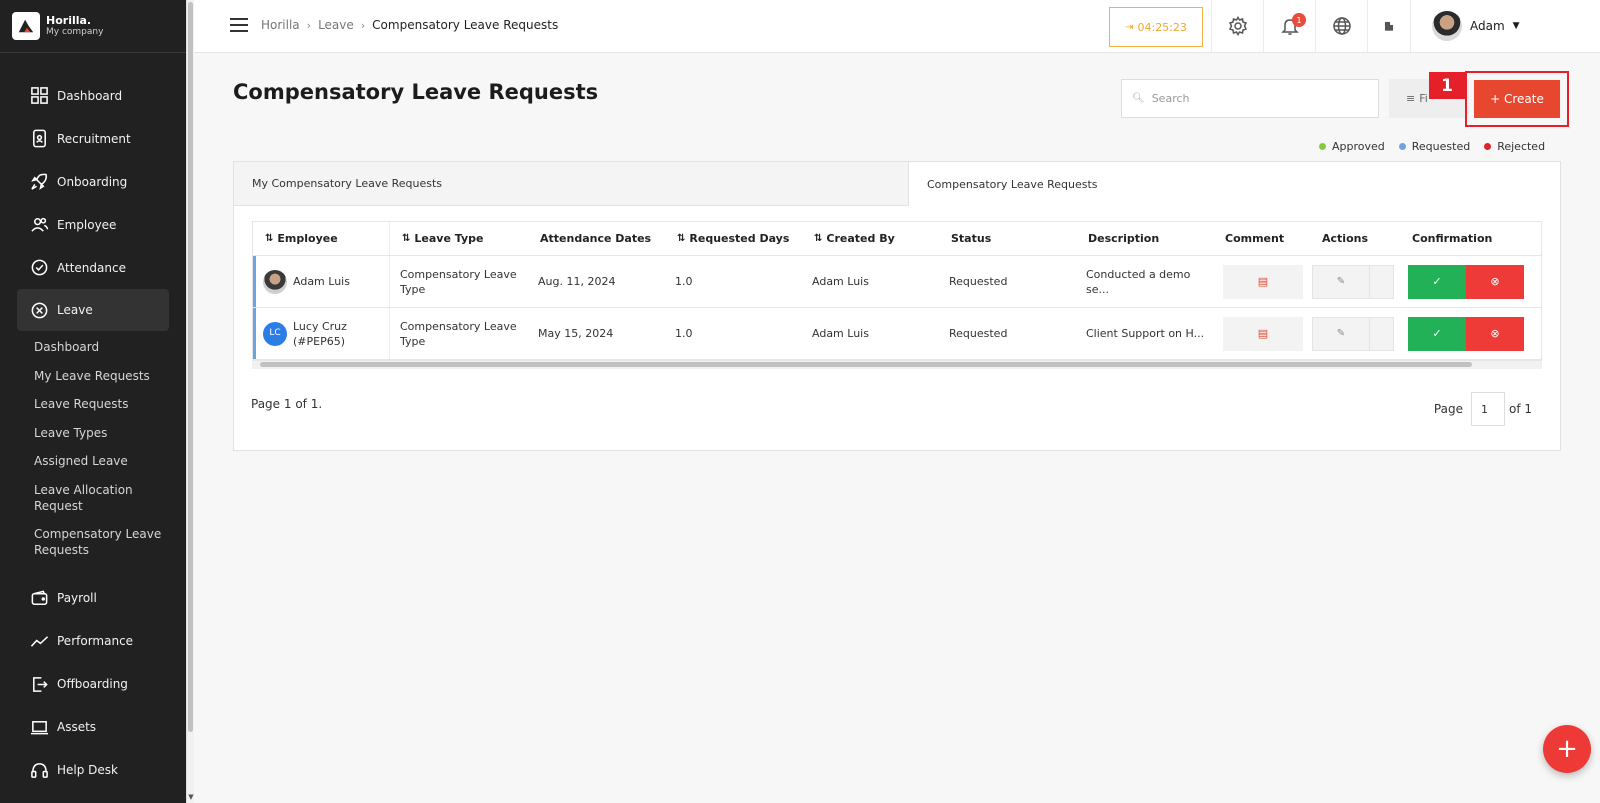  What do you see at coordinates (93, 542) in the screenshot?
I see `subnav-compensatory-leave-requests: Compensatory Leave Requests` at bounding box center [93, 542].